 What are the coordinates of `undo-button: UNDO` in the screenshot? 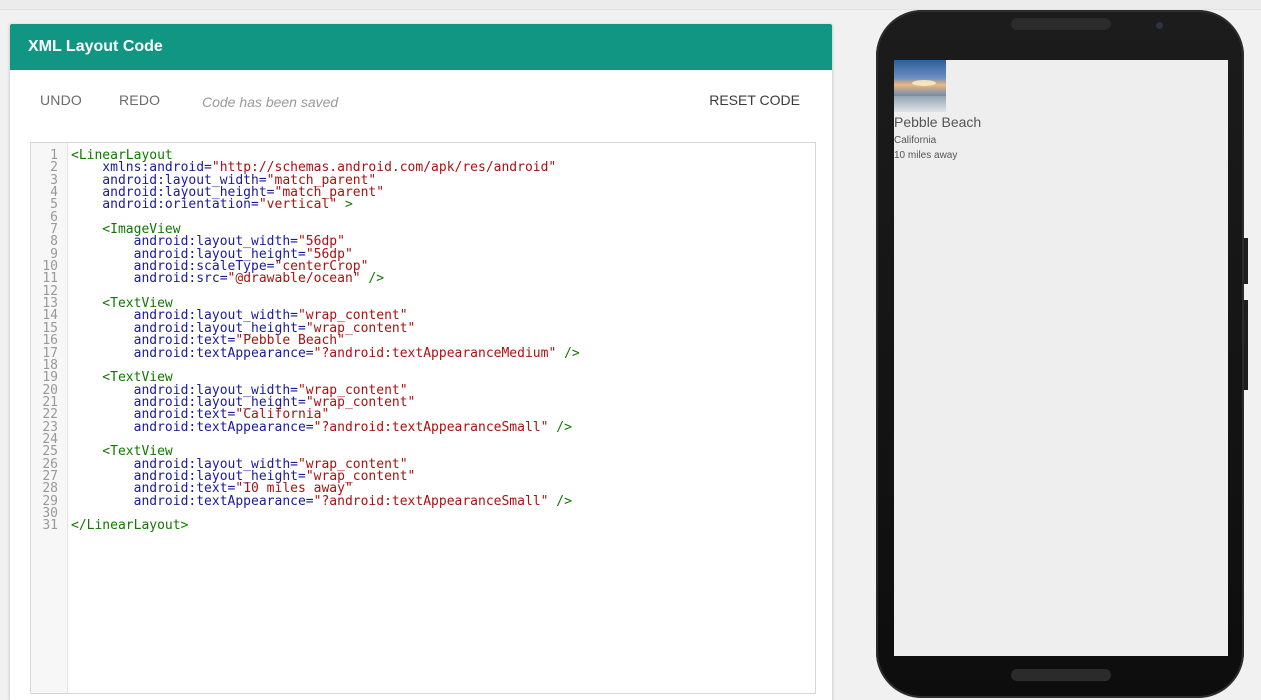 It's located at (61, 100).